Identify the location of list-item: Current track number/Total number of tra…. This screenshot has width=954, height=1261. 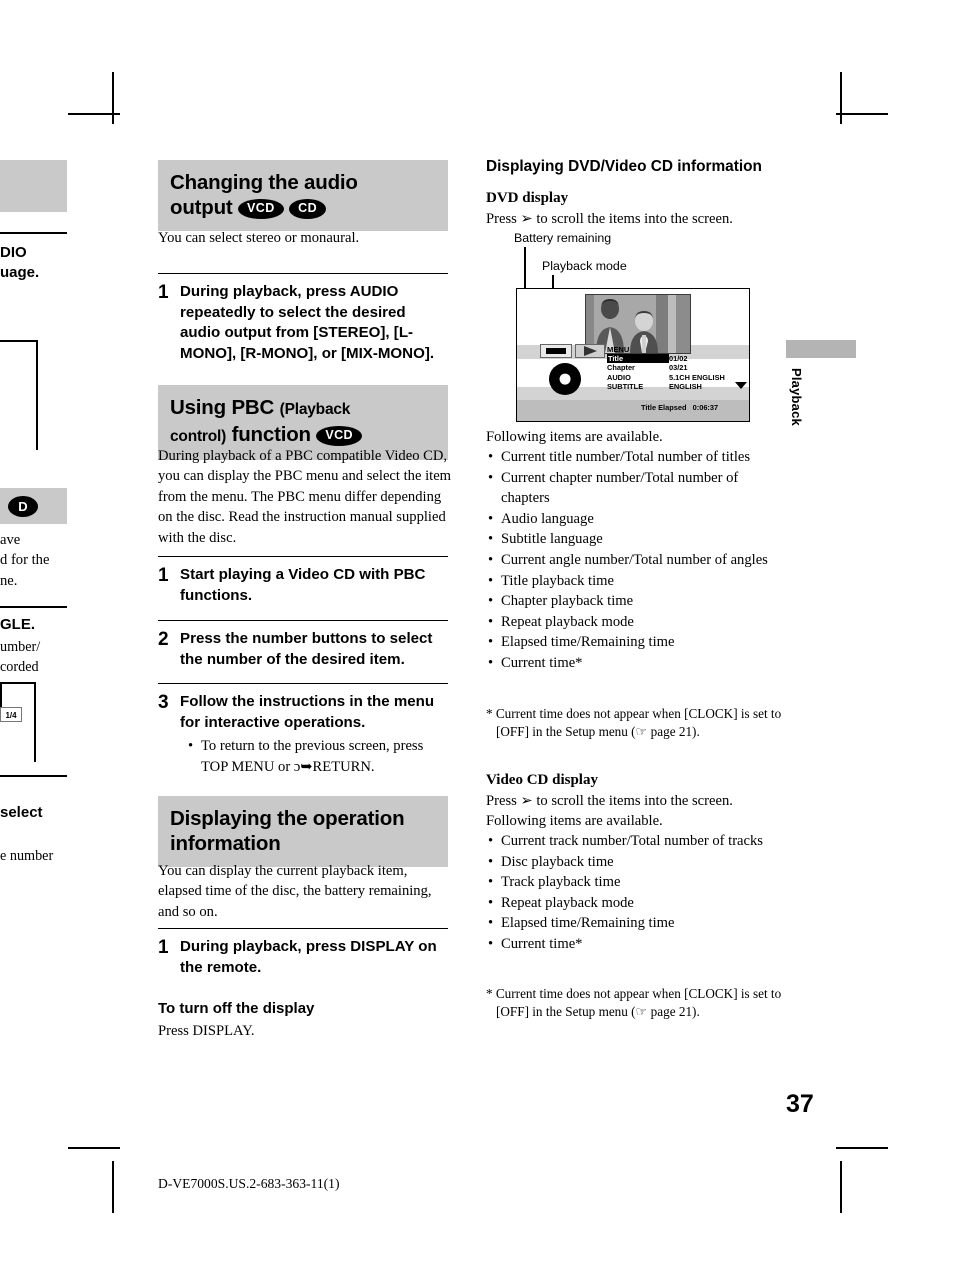
(636, 841).